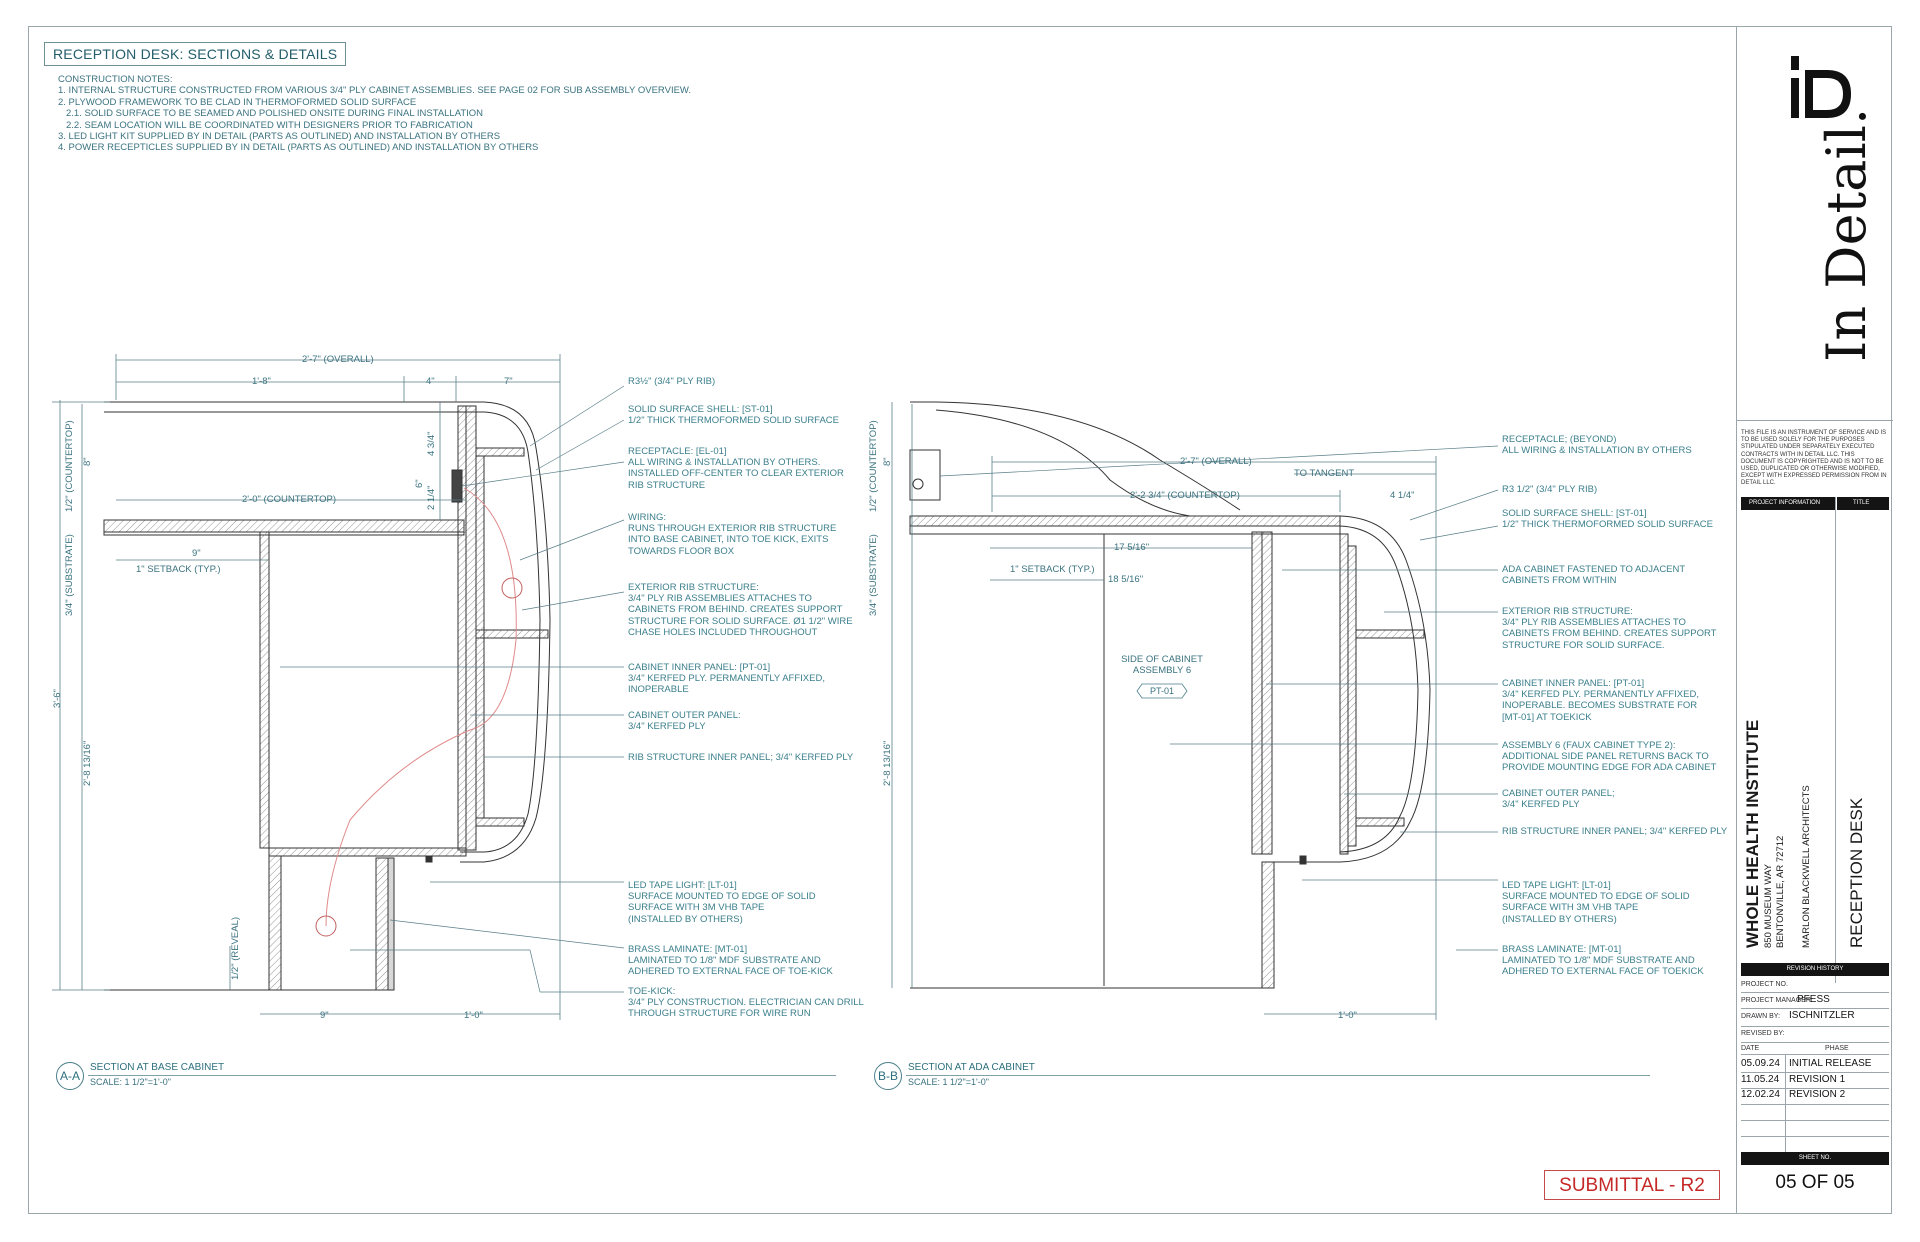 The width and height of the screenshot is (1920, 1242). I want to click on dim-b-v-eight: 8", so click(887, 461).